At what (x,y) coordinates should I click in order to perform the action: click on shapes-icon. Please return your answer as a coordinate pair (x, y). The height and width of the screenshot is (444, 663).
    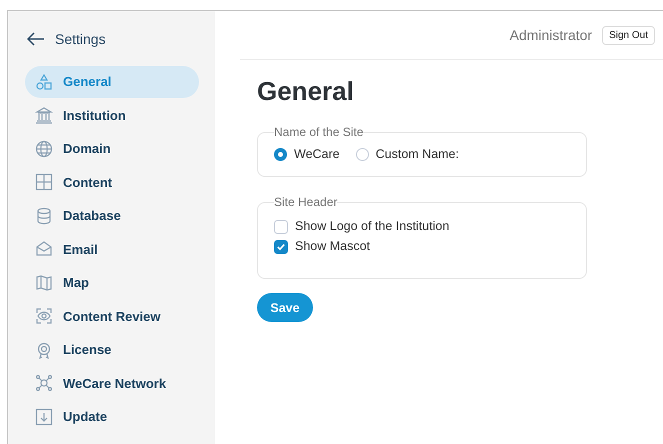
    Looking at the image, I should click on (44, 81).